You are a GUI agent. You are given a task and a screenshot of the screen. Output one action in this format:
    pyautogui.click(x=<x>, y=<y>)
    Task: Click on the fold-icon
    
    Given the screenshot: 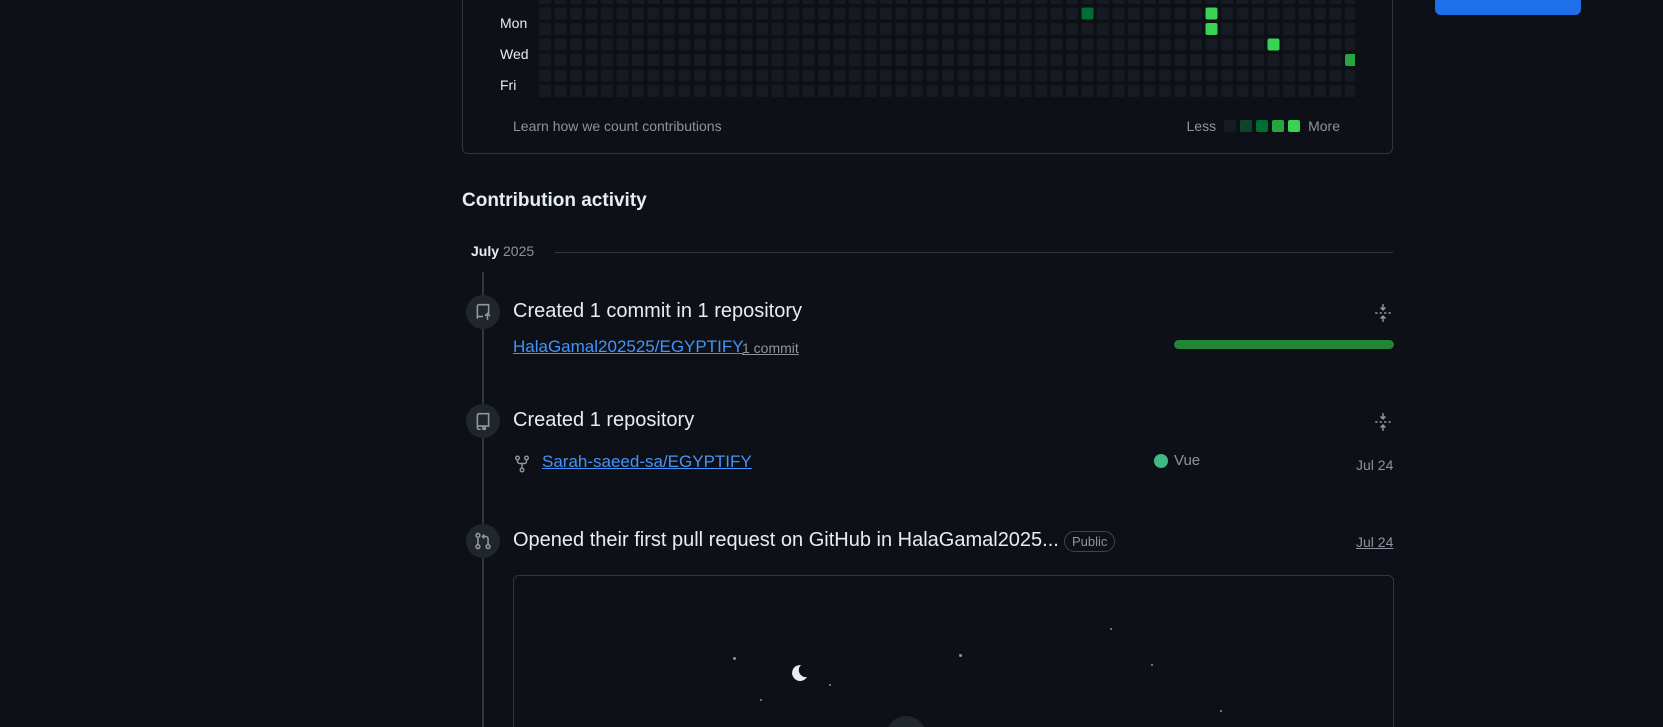 What is the action you would take?
    pyautogui.click(x=1383, y=424)
    